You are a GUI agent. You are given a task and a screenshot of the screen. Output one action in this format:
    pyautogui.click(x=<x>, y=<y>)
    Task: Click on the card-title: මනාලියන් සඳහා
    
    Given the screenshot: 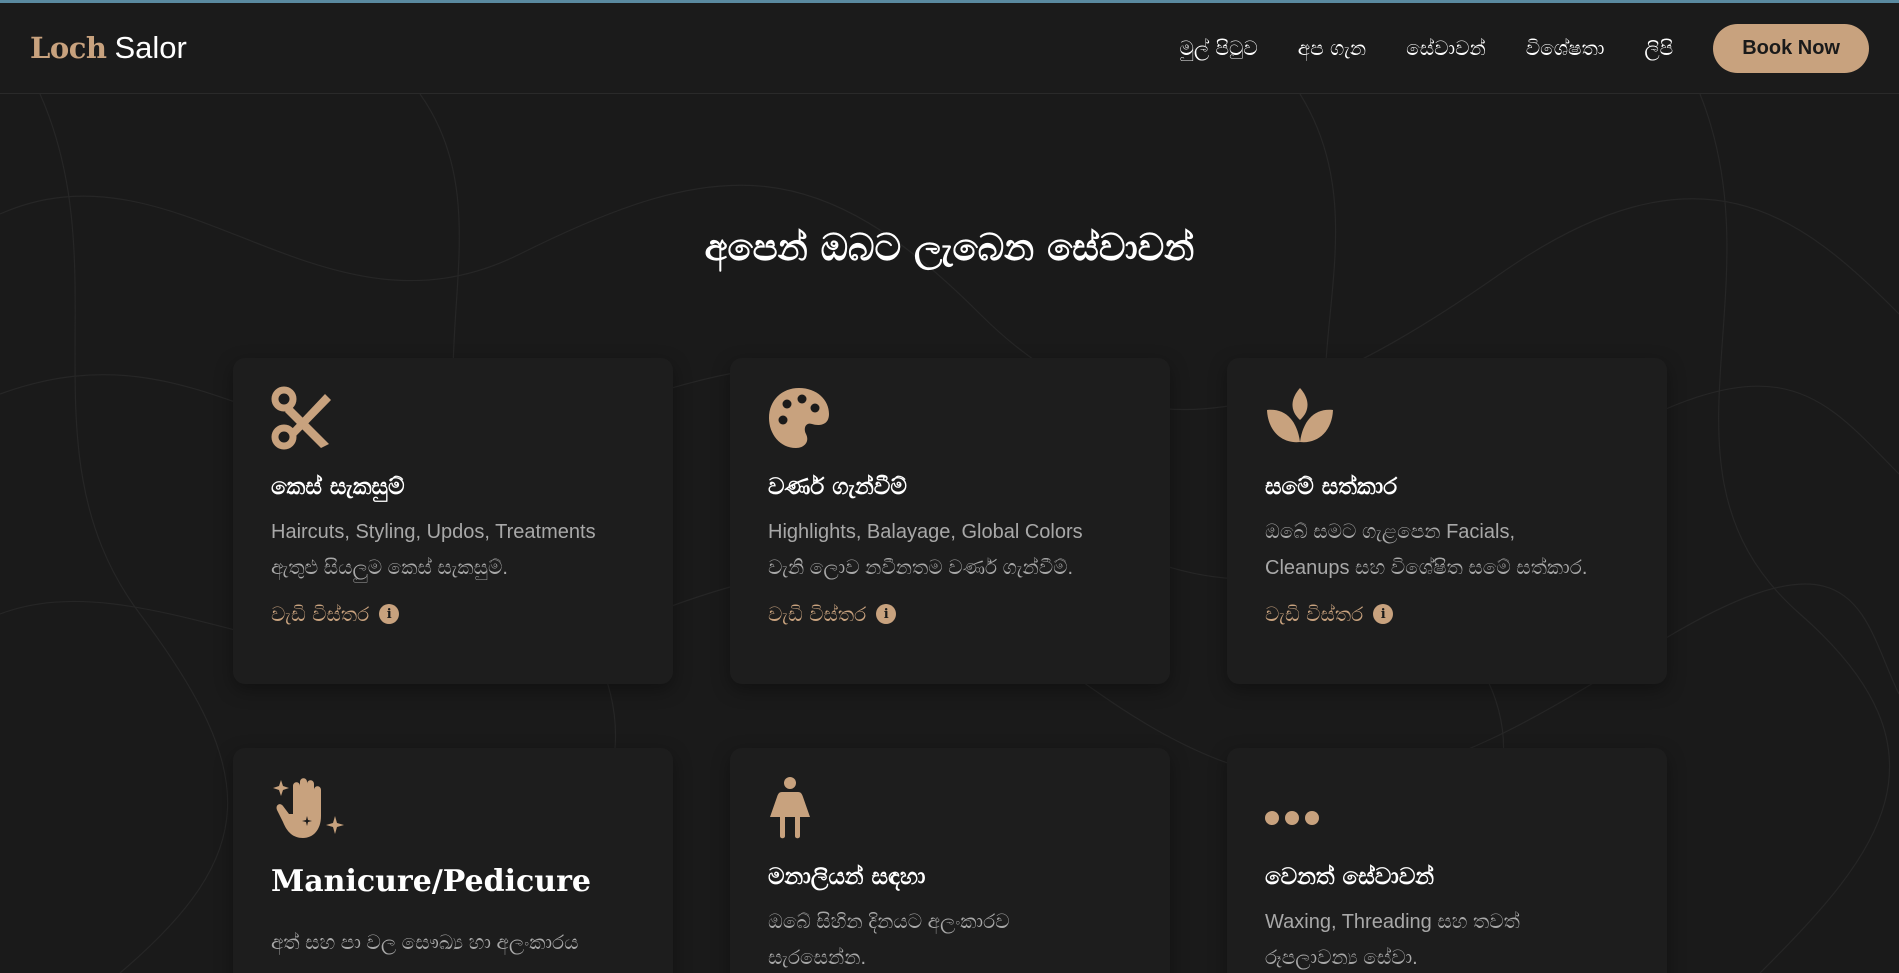 What is the action you would take?
    pyautogui.click(x=847, y=877)
    